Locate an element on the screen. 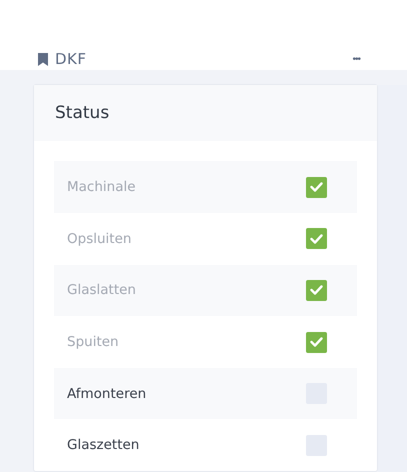 This screenshot has width=407, height=472. page-title: DKF is located at coordinates (71, 59).